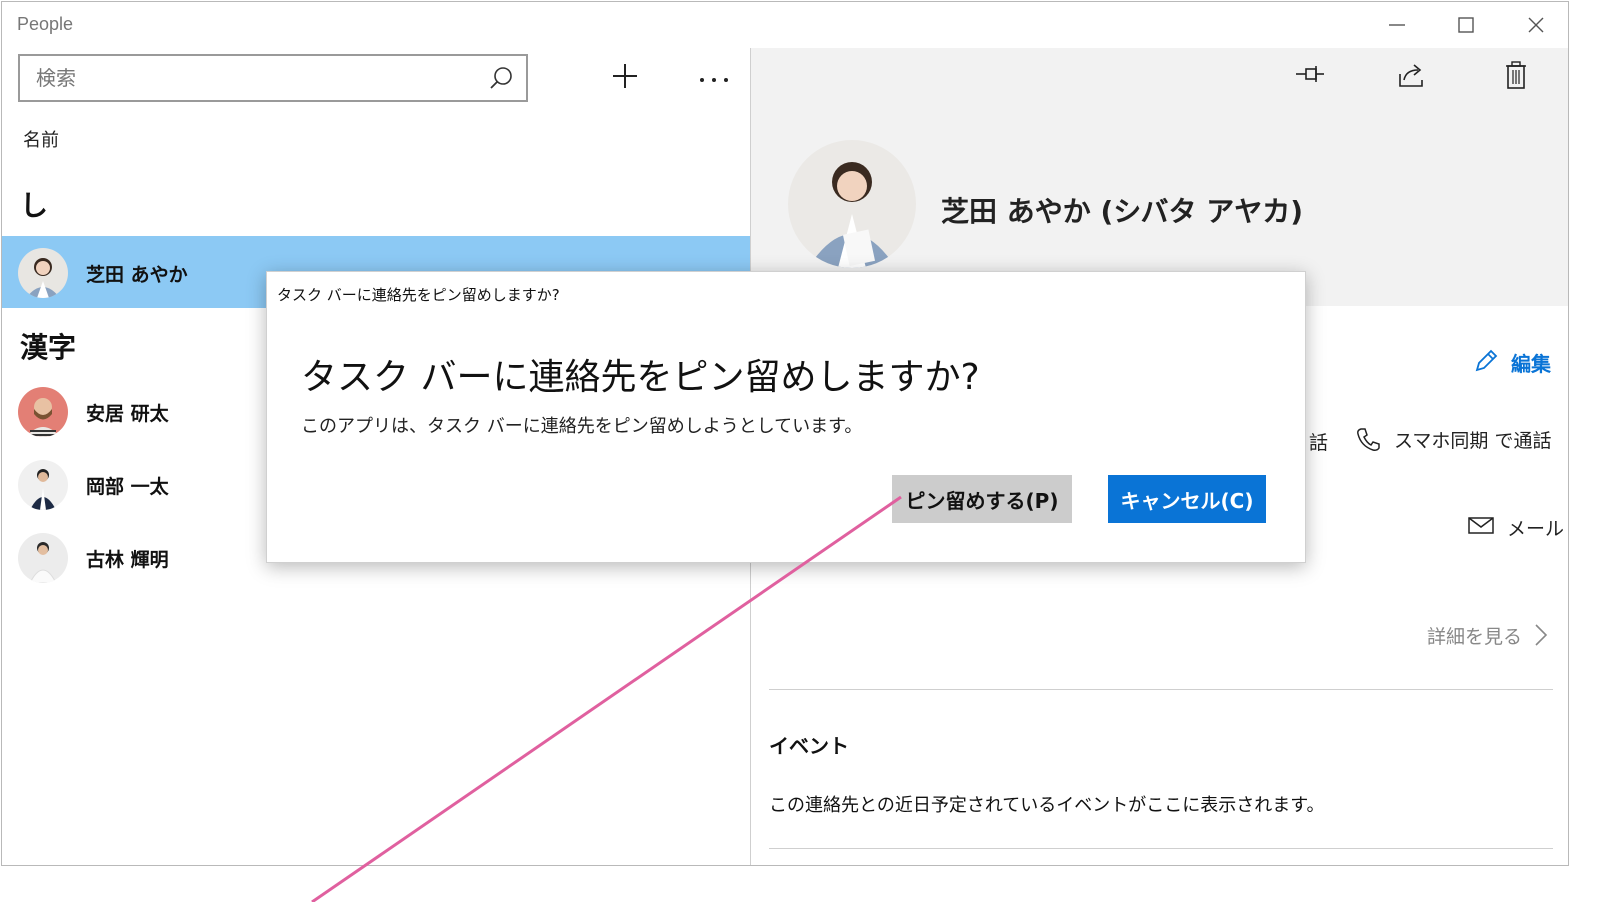  I want to click on pin-button, so click(1314, 78).